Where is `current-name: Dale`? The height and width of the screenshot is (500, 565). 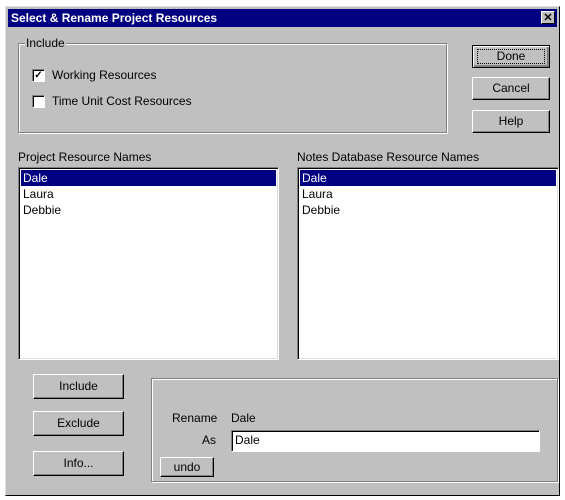
current-name: Dale is located at coordinates (243, 418).